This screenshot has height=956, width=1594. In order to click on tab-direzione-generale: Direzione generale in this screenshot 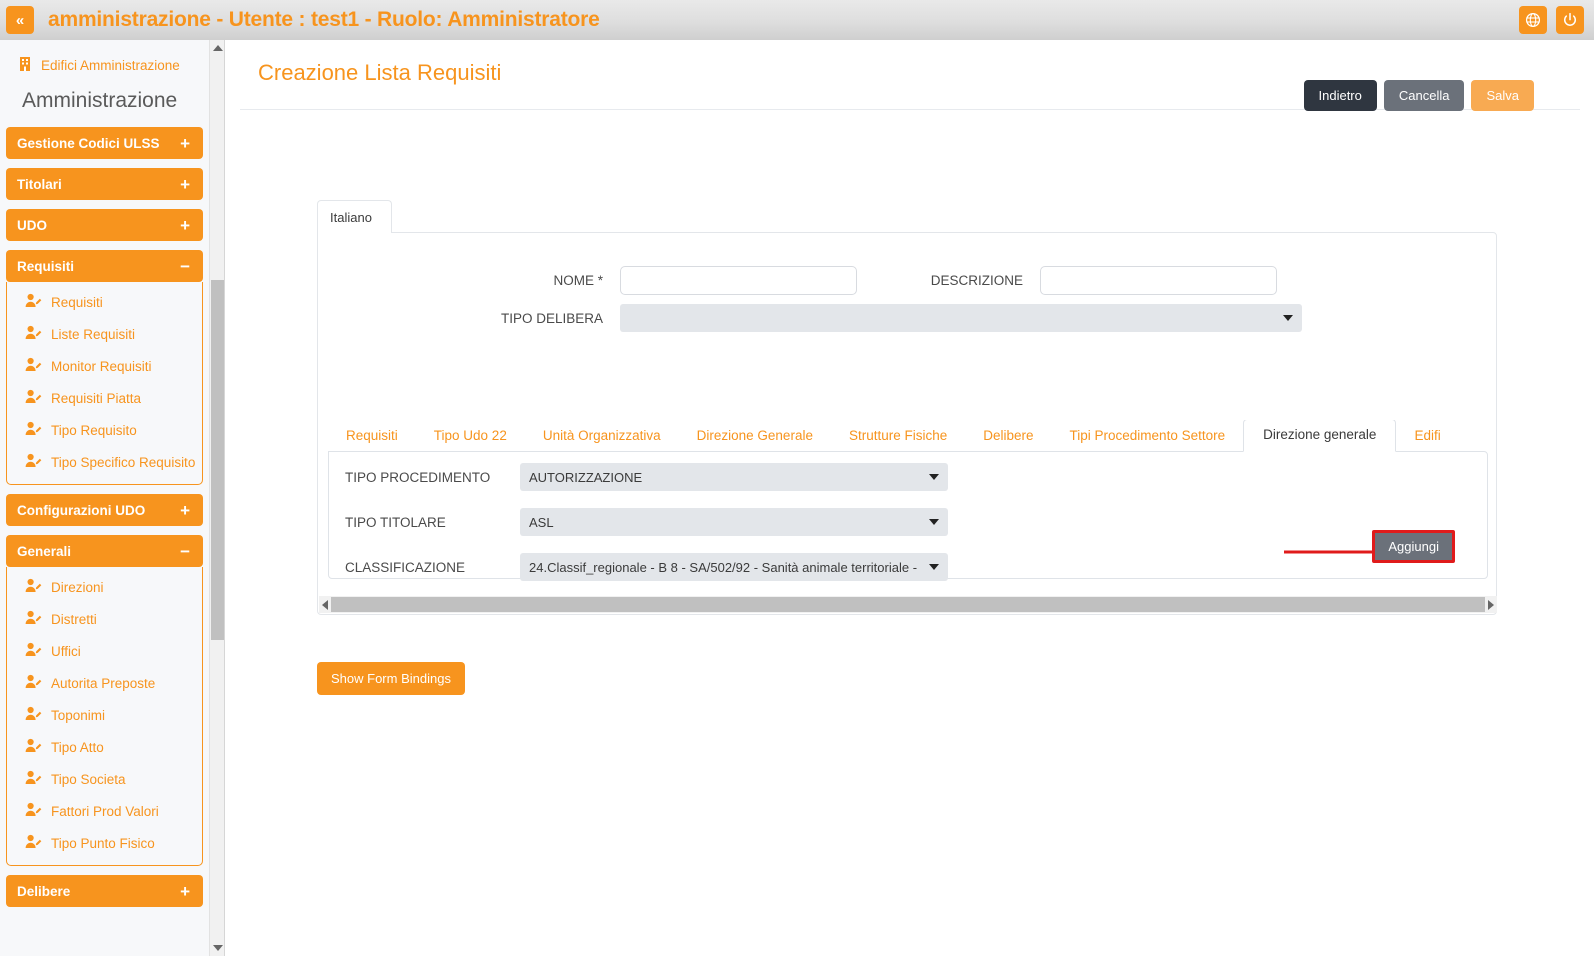, I will do `click(1320, 436)`.